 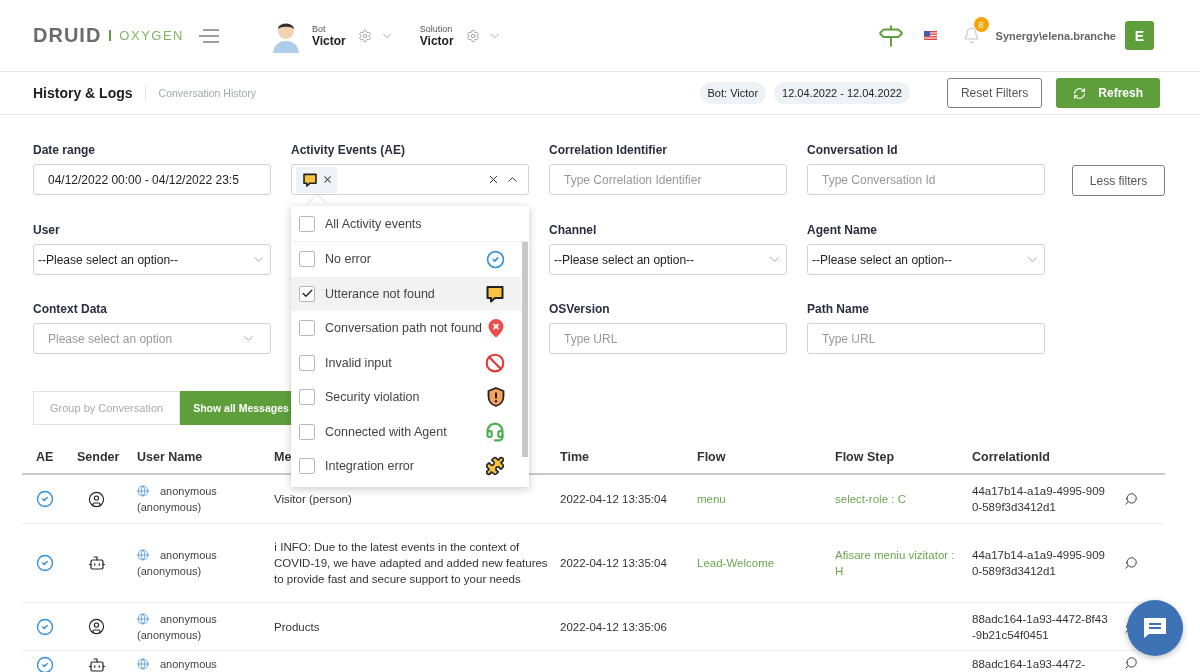 What do you see at coordinates (47, 230) in the screenshot?
I see `field-label: User` at bounding box center [47, 230].